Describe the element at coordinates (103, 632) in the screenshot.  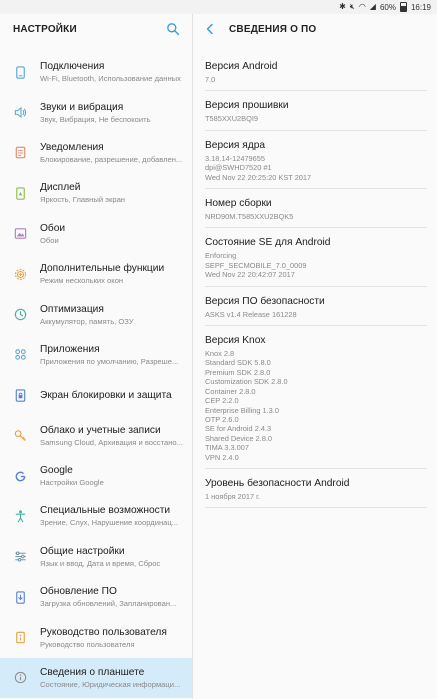
I see `settings-item-title: Руководство пользователя` at that location.